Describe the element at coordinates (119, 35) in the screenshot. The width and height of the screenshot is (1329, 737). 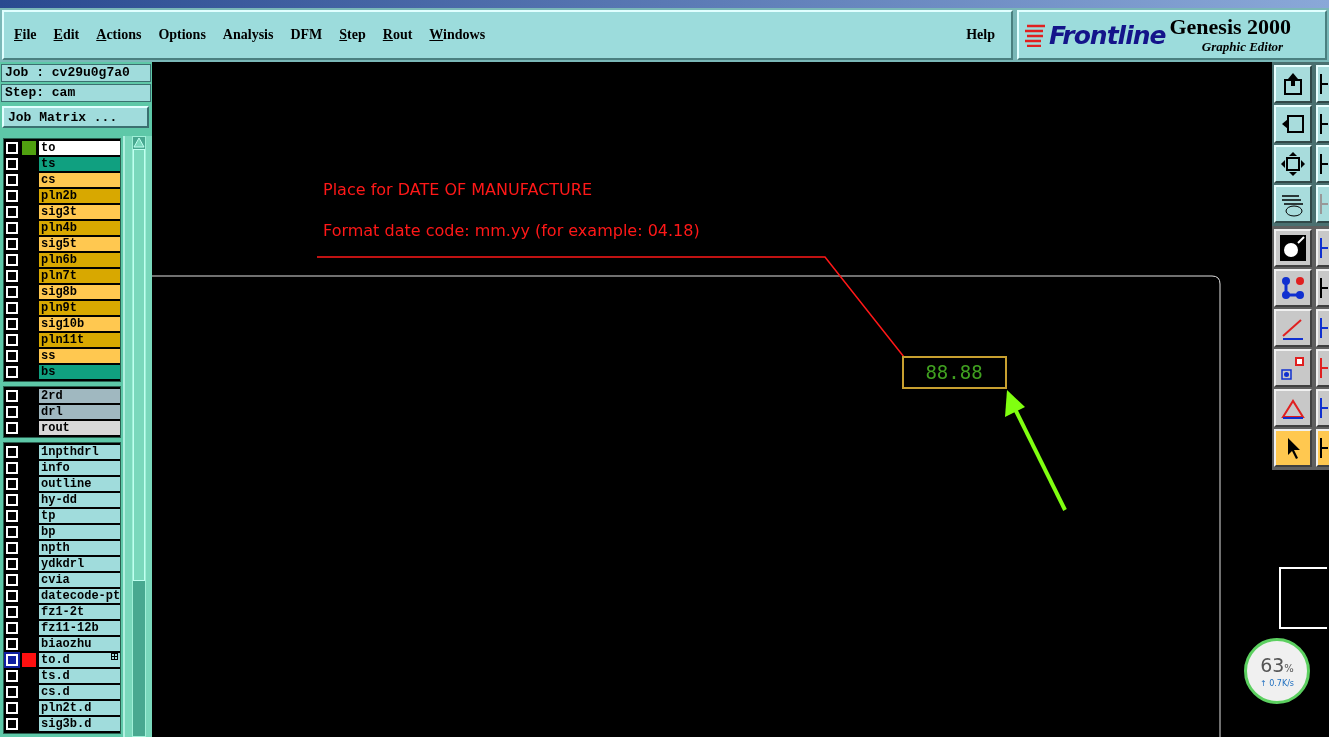
I see `menu-item: Actions` at that location.